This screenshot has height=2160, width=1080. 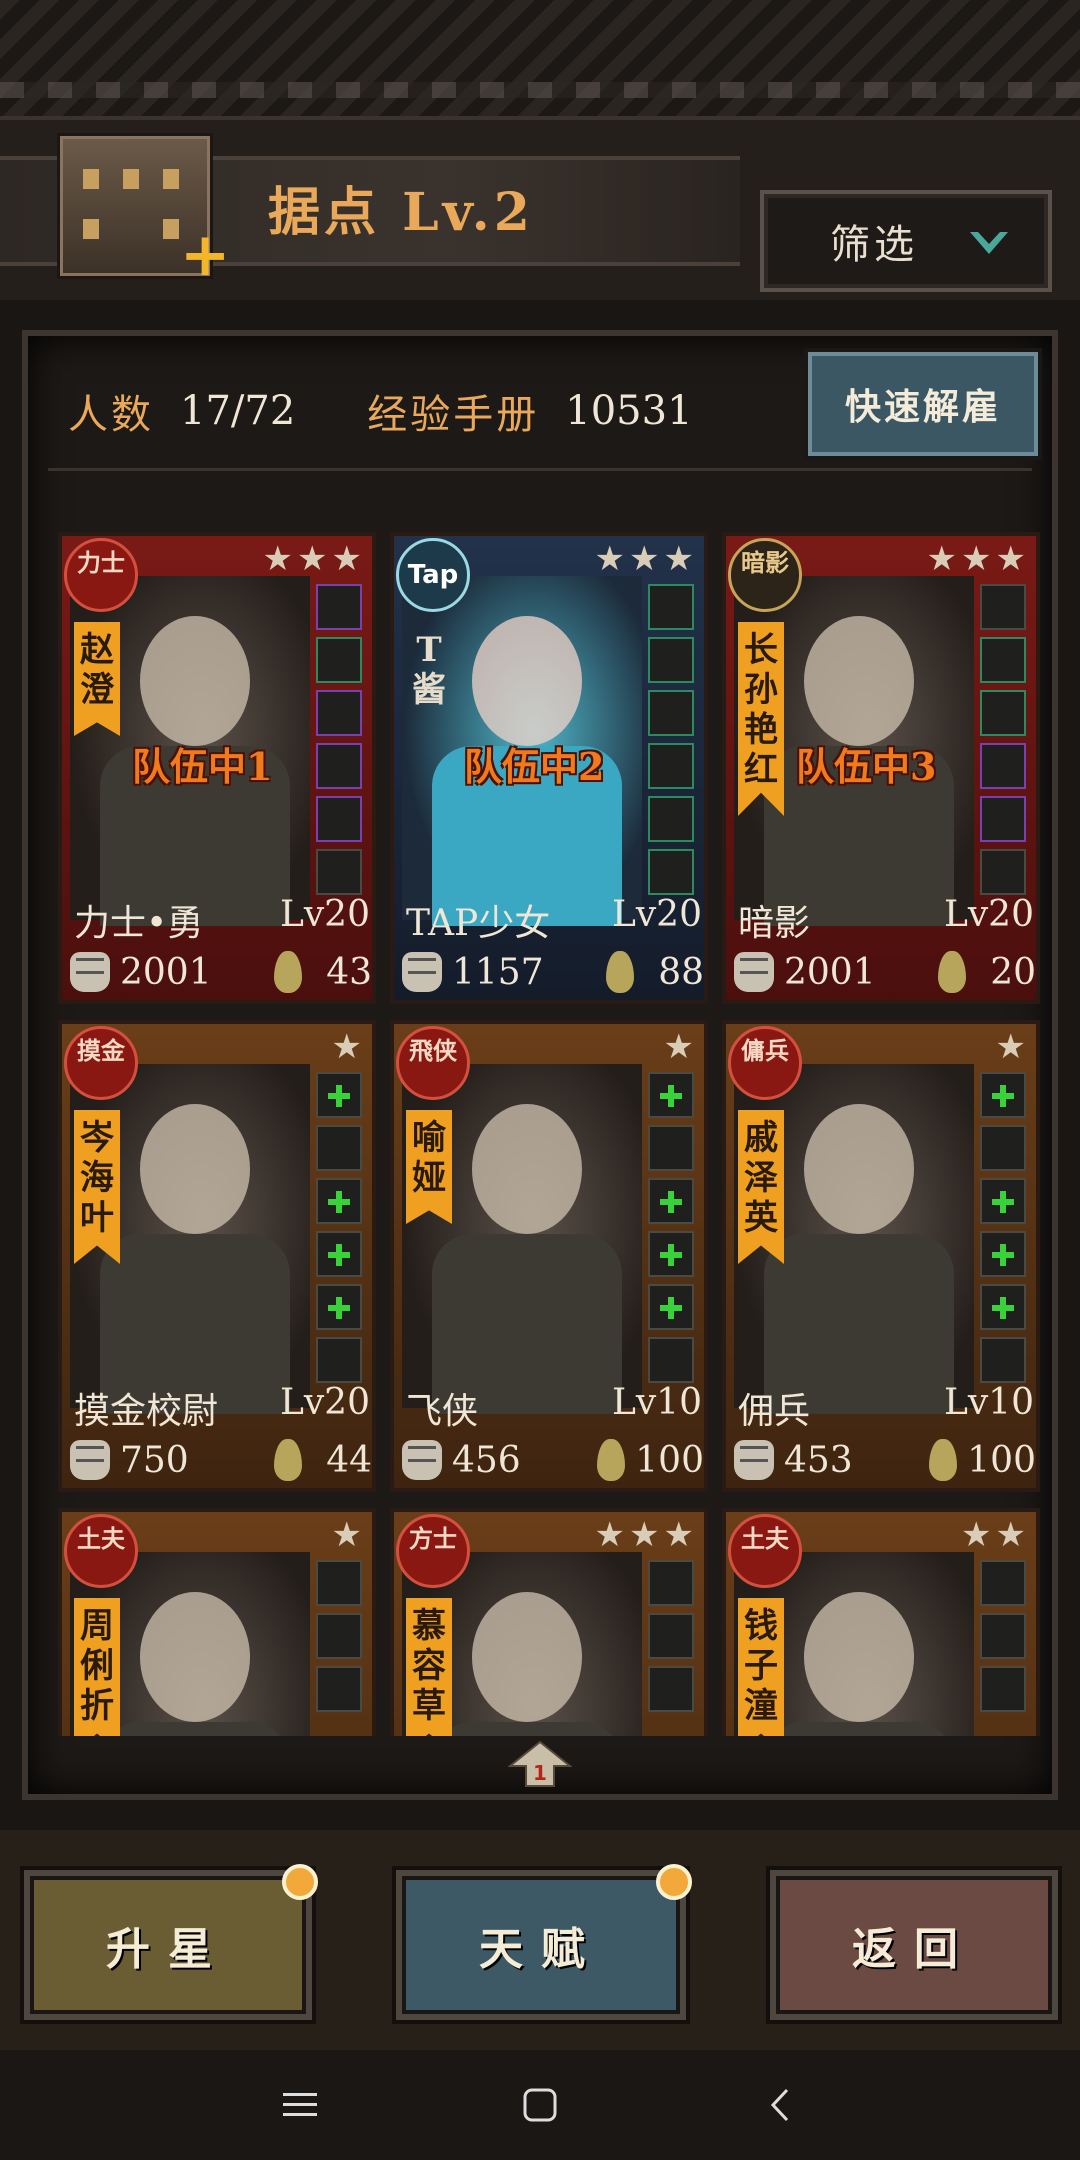 I want to click on star-rating: ★ ★, so click(x=993, y=1535).